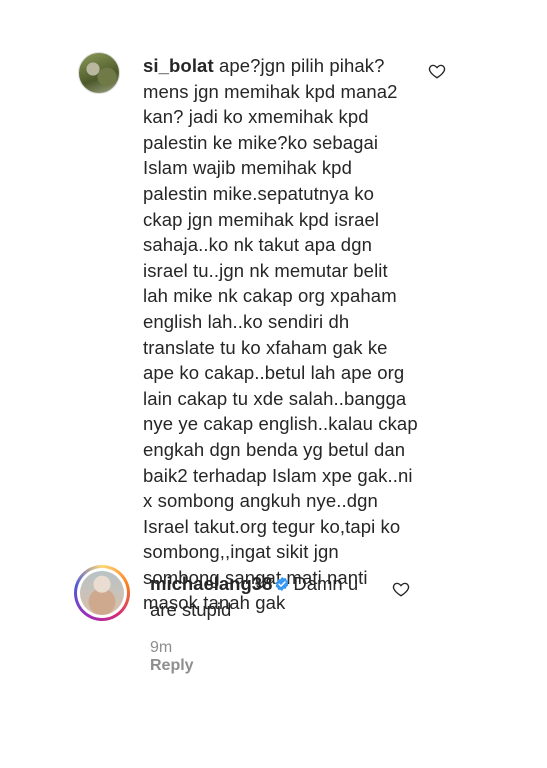 The width and height of the screenshot is (547, 768). Describe the element at coordinates (161, 647) in the screenshot. I see `comment-timestamp: 9m` at that location.